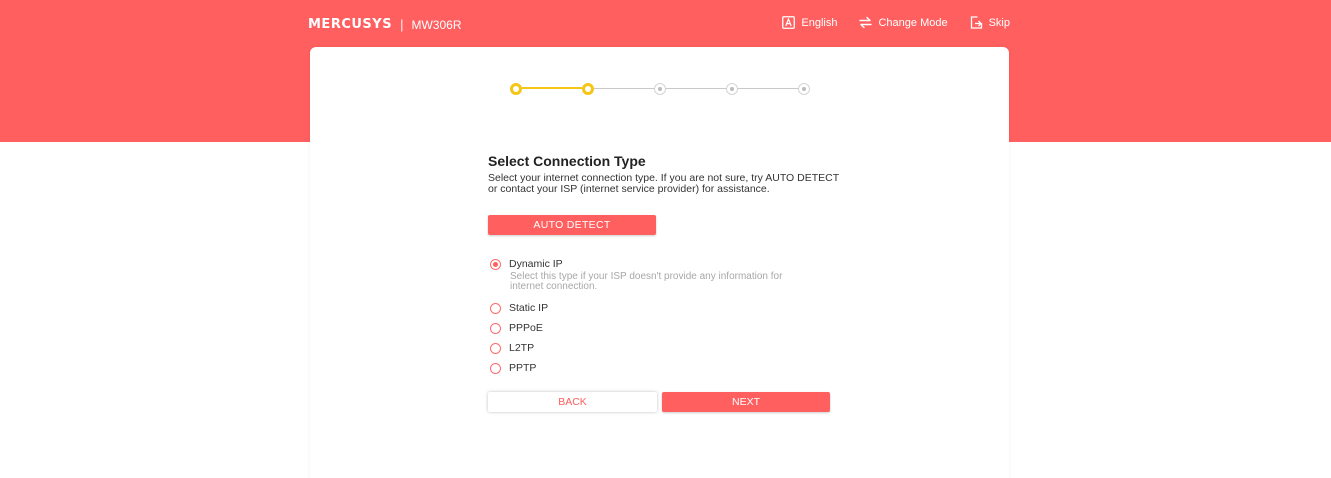 The image size is (1331, 478). What do you see at coordinates (572, 402) in the screenshot?
I see `back-button: BACK` at bounding box center [572, 402].